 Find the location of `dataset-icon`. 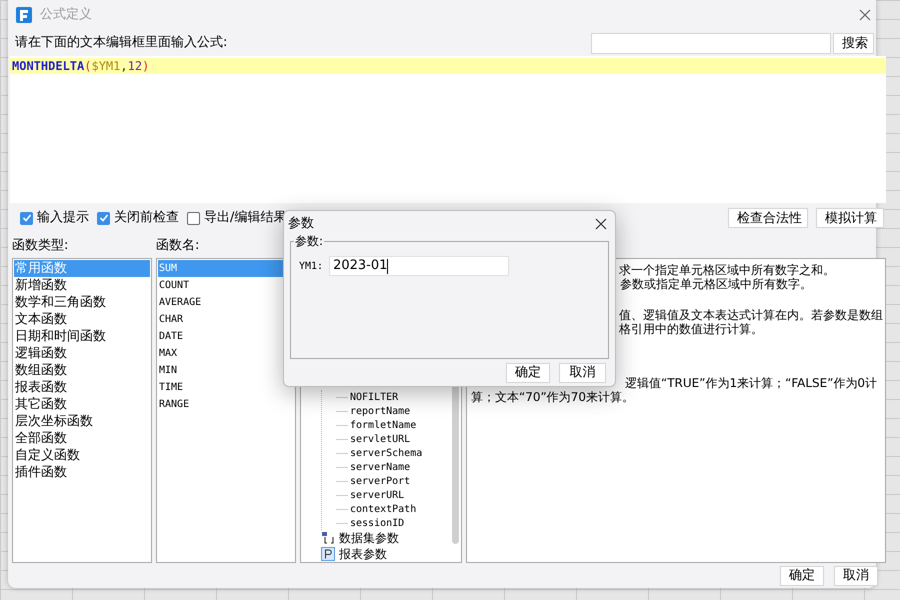

dataset-icon is located at coordinates (328, 538).